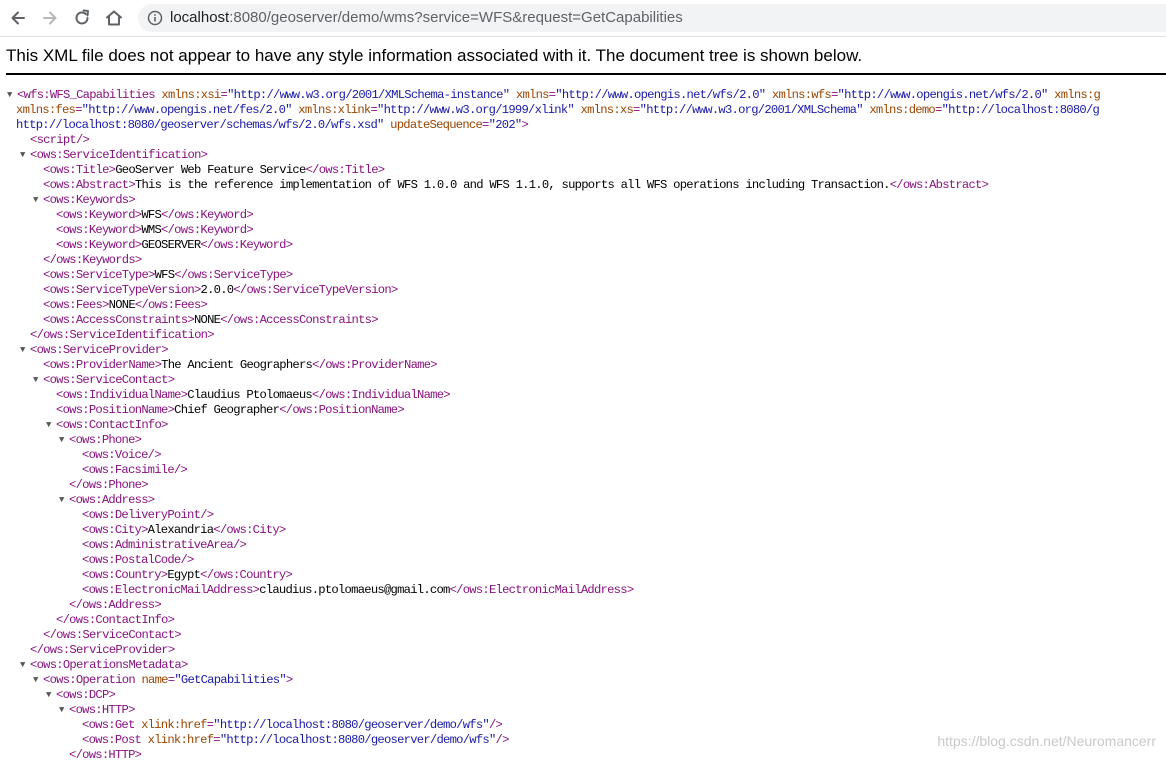  What do you see at coordinates (151, 230) in the screenshot?
I see `xml-text: WMS` at bounding box center [151, 230].